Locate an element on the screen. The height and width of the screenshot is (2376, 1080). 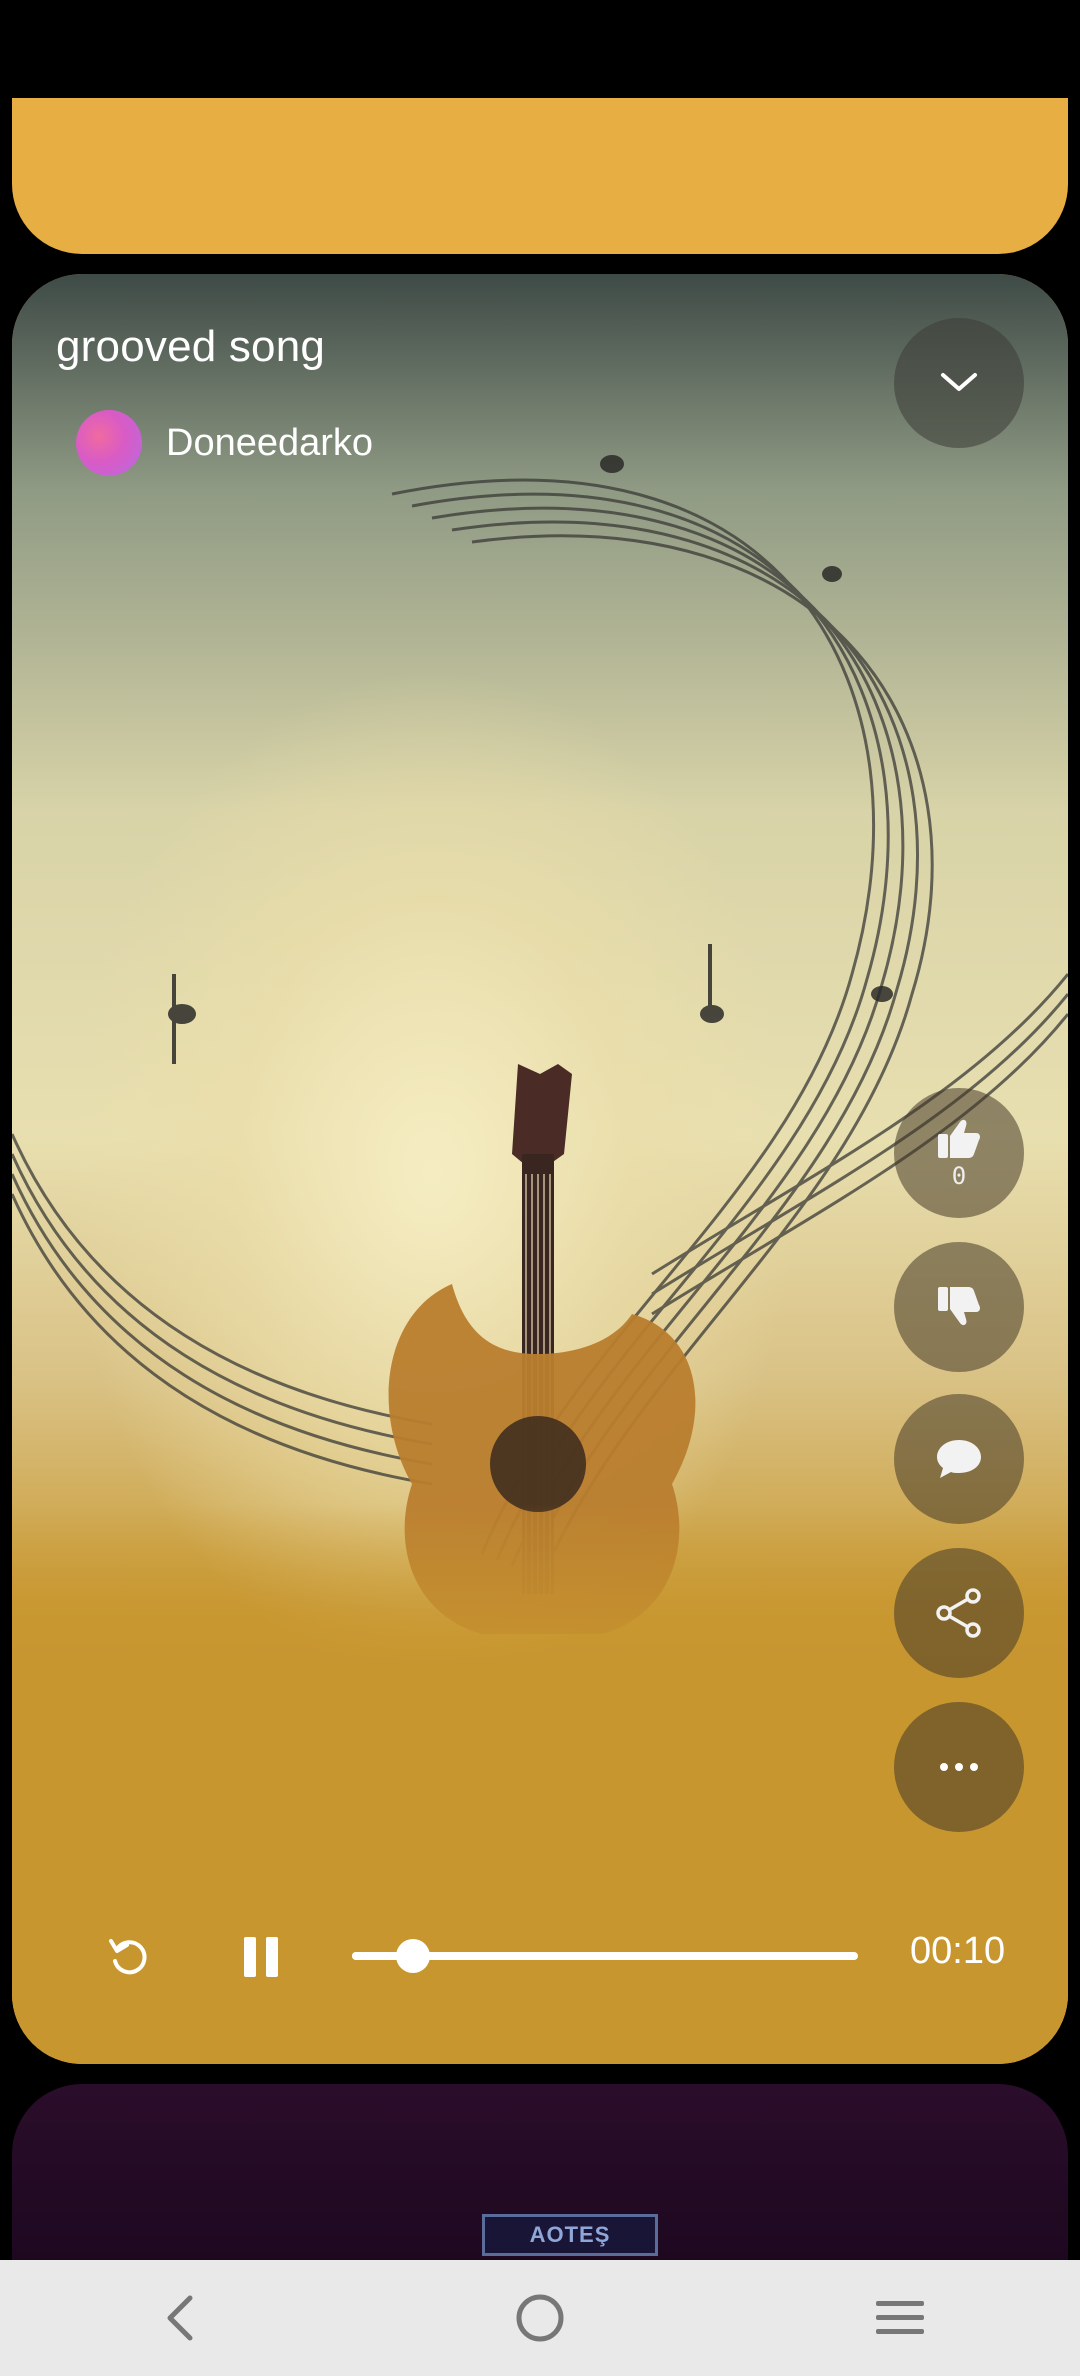
playback-controls: 00:10 is located at coordinates (540, 1954).